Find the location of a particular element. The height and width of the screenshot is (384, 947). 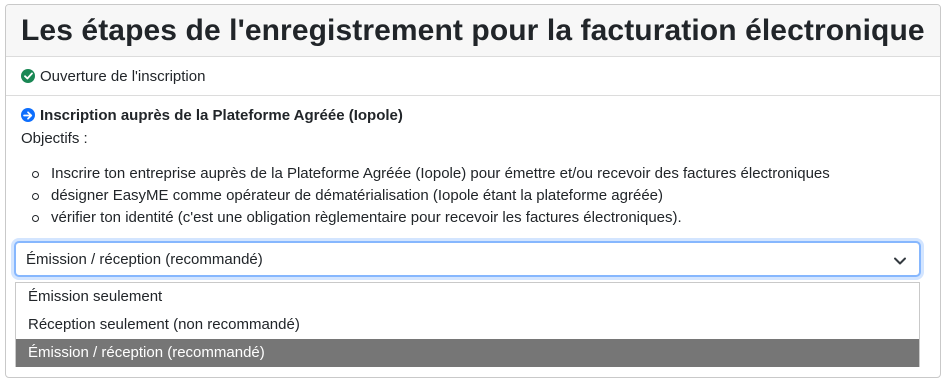

arrow-right-circle-icon is located at coordinates (28, 115).